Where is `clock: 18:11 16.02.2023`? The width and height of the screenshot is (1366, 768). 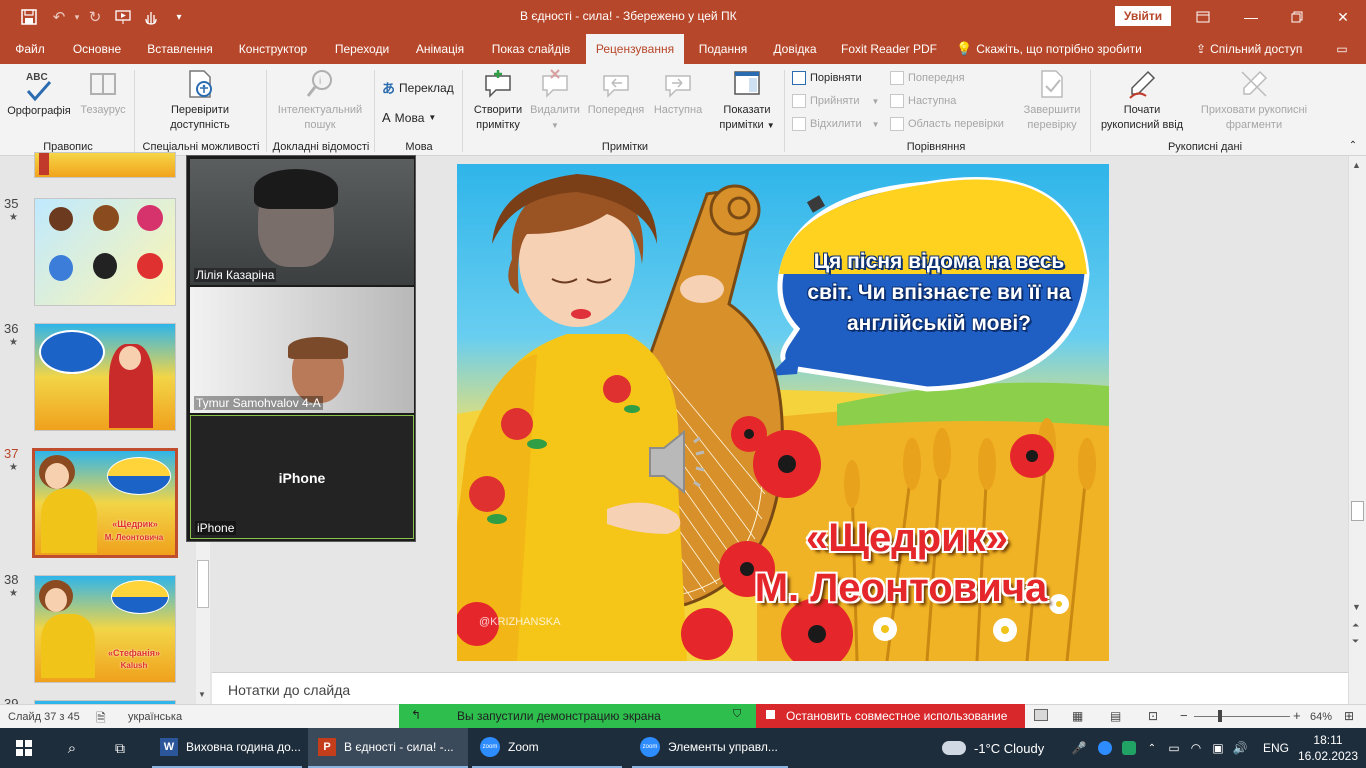 clock: 18:11 16.02.2023 is located at coordinates (1328, 748).